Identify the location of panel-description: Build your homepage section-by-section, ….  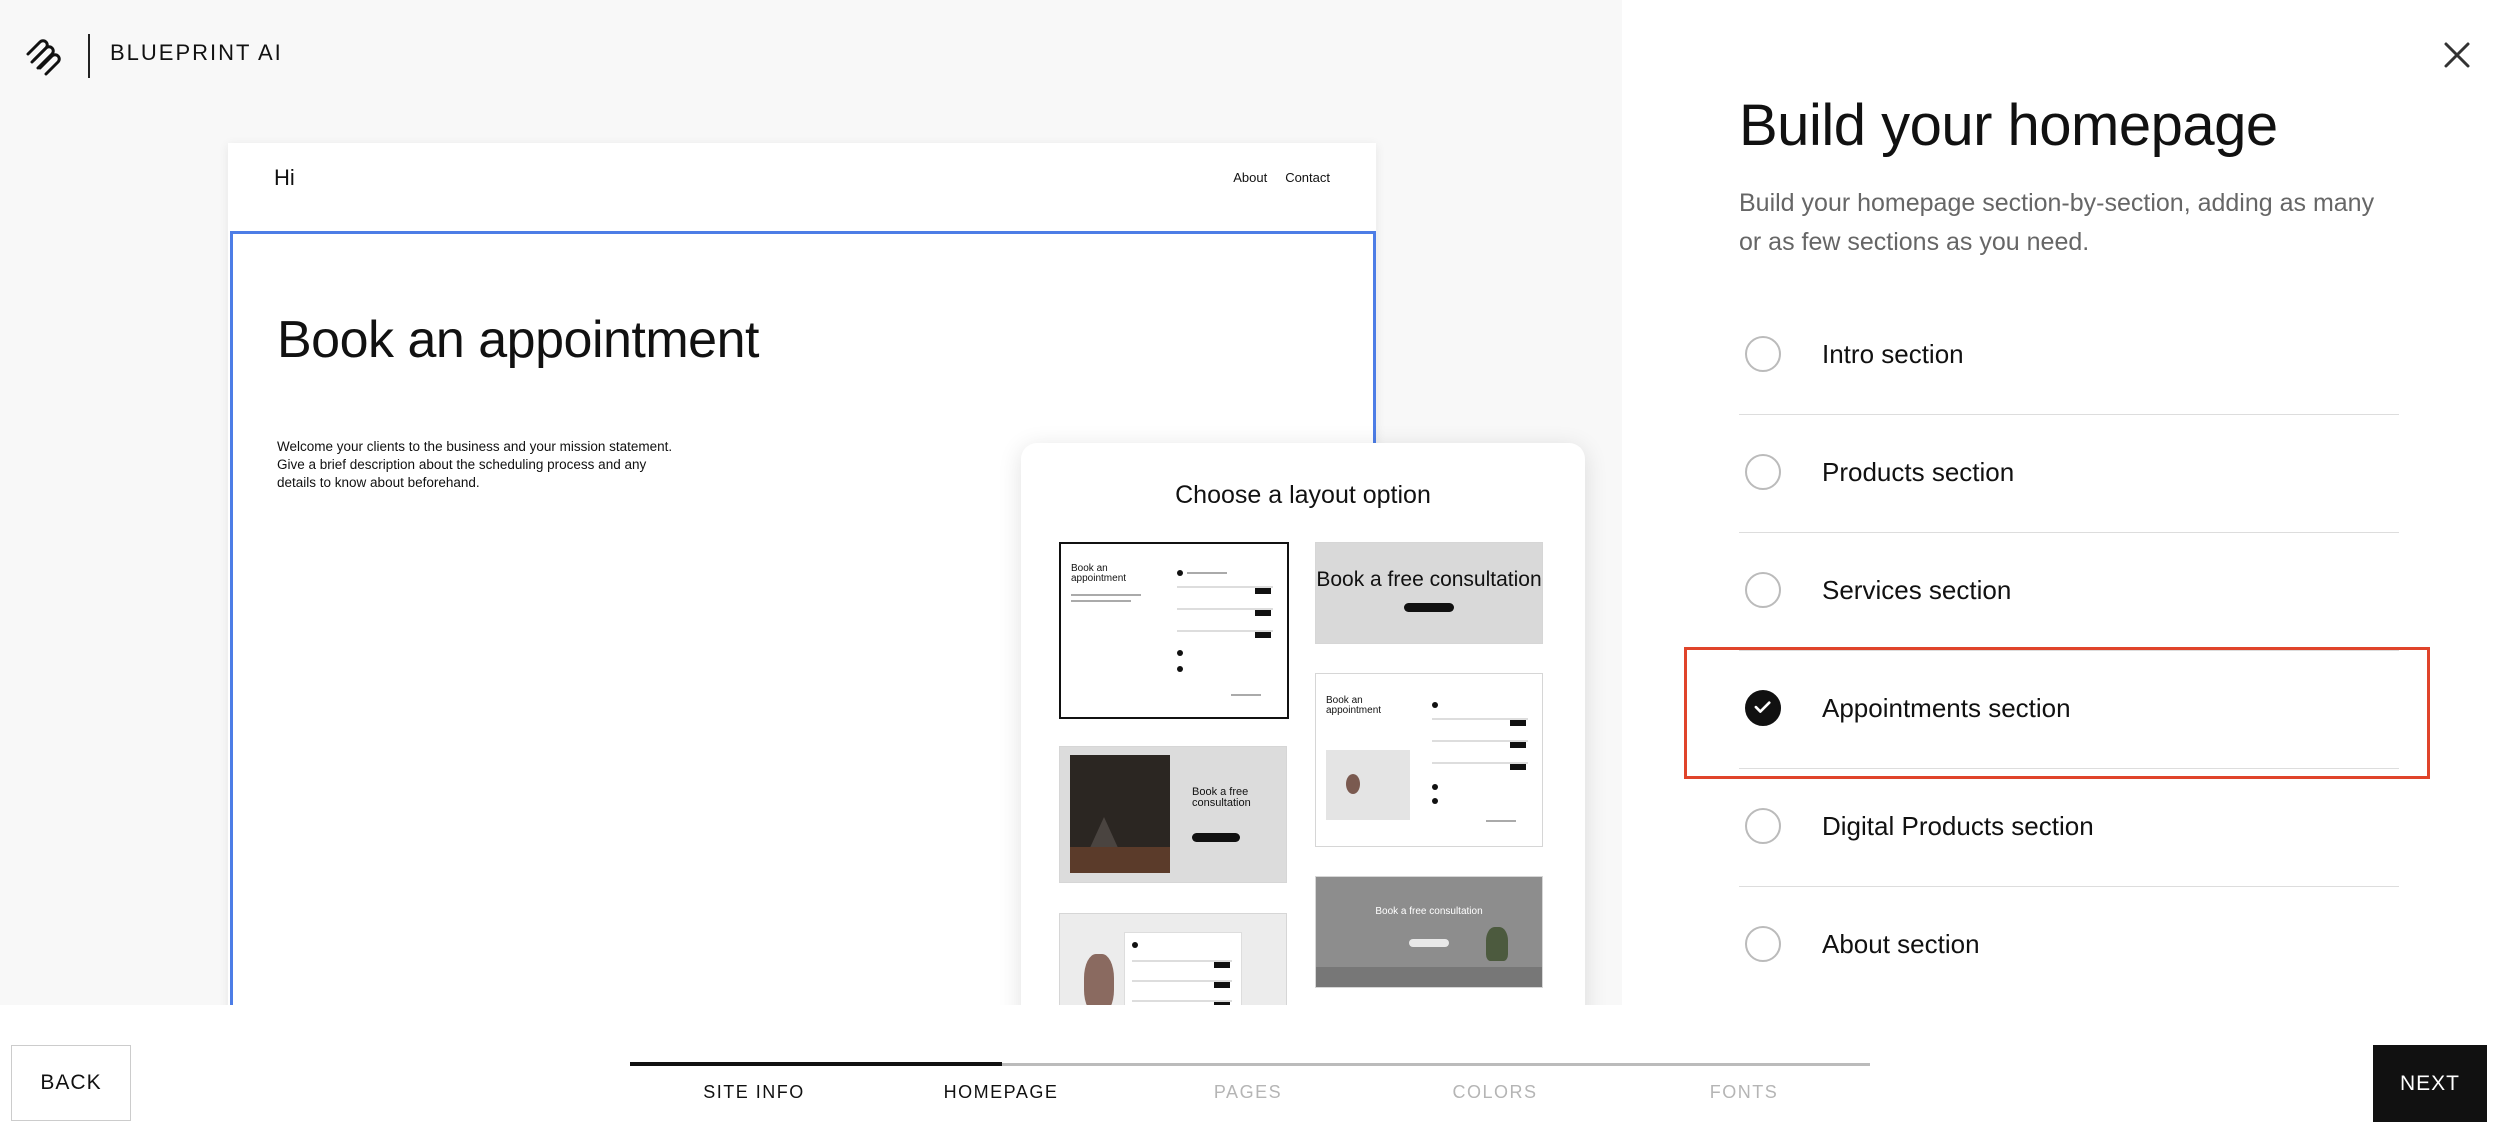
(2057, 222).